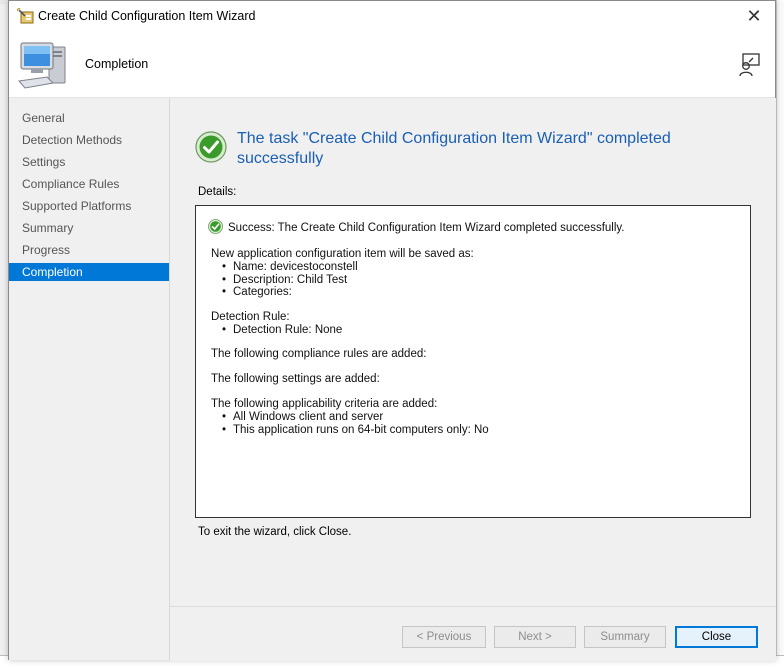 The width and height of the screenshot is (784, 669). What do you see at coordinates (749, 65) in the screenshot?
I see `help-icon` at bounding box center [749, 65].